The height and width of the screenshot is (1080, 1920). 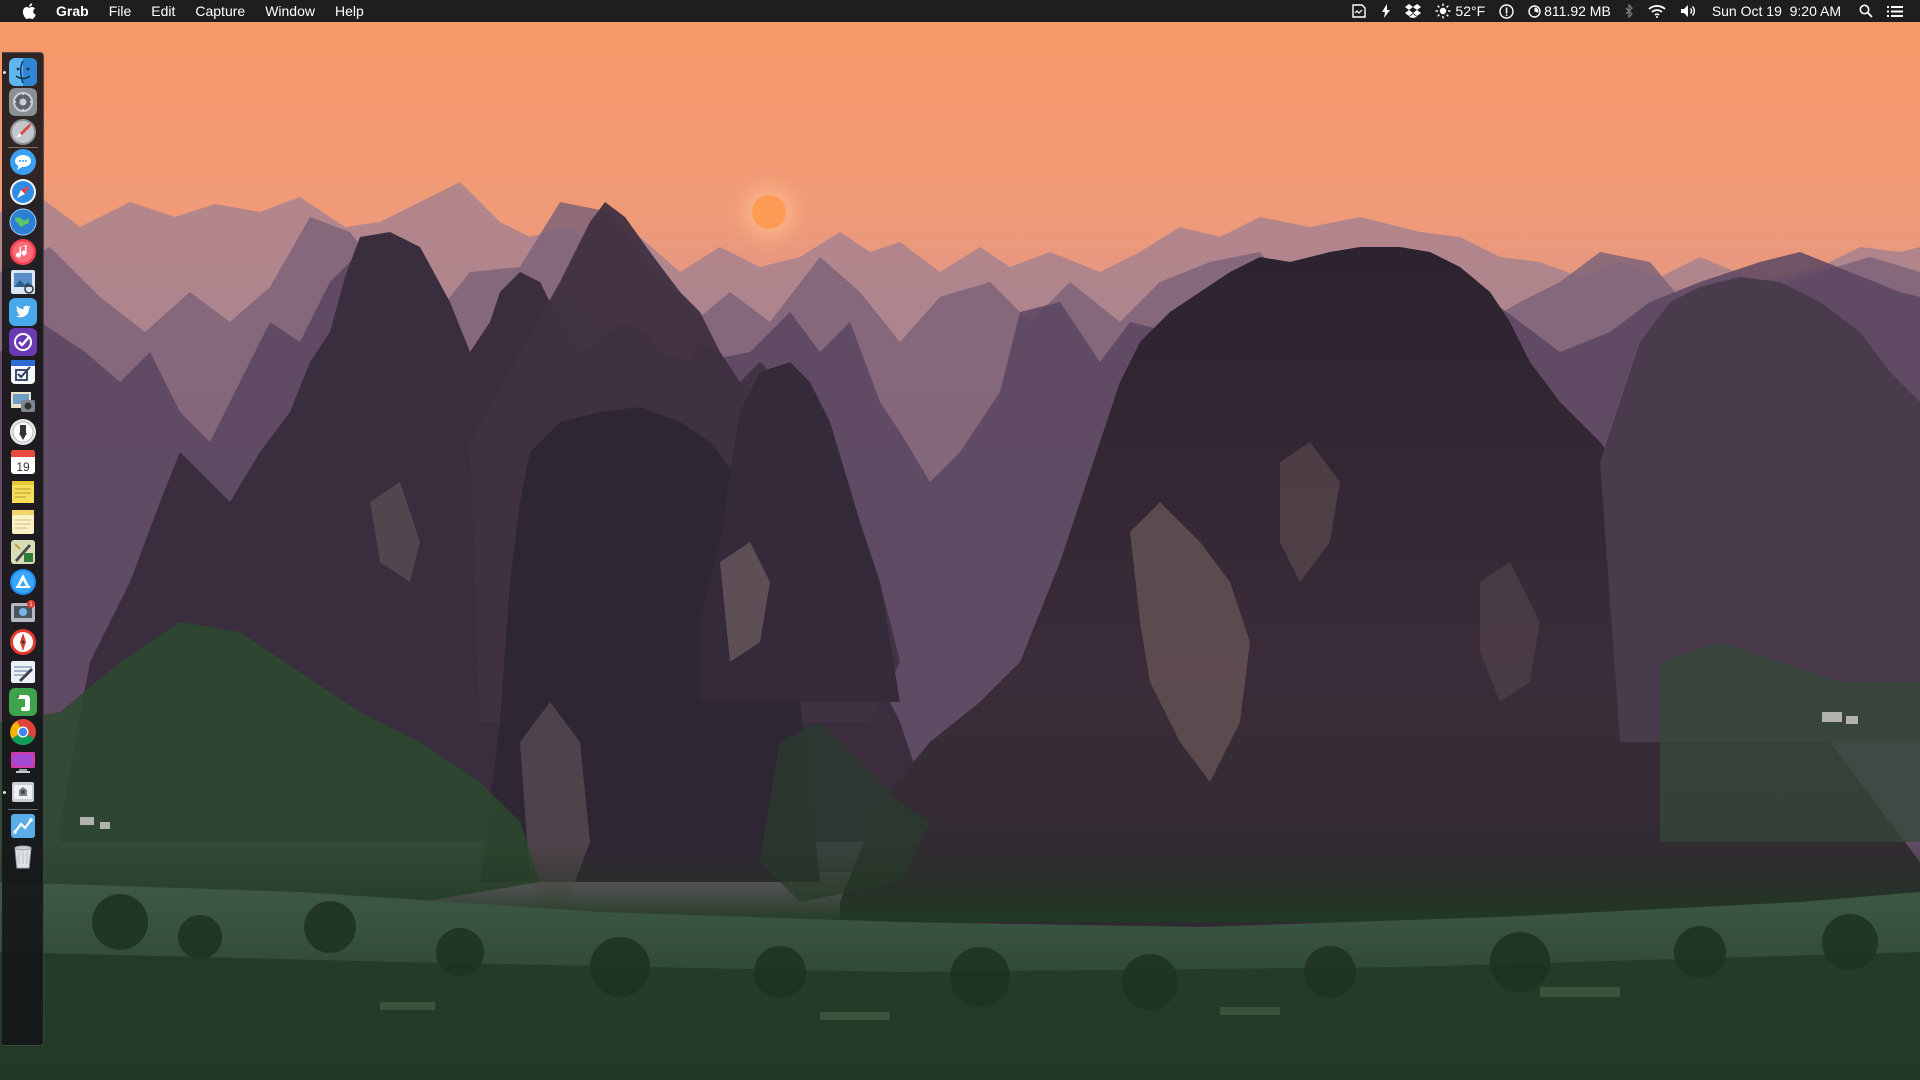 I want to click on calendar-icon: 19, so click(x=23, y=462).